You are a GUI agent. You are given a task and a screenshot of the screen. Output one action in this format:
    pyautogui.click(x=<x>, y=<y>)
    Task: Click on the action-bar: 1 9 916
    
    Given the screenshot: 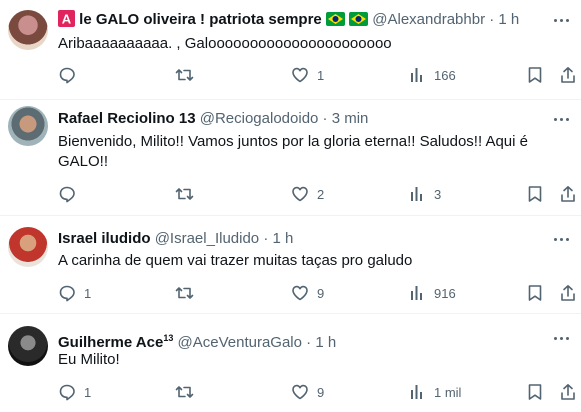 What is the action you would take?
    pyautogui.click(x=290, y=293)
    